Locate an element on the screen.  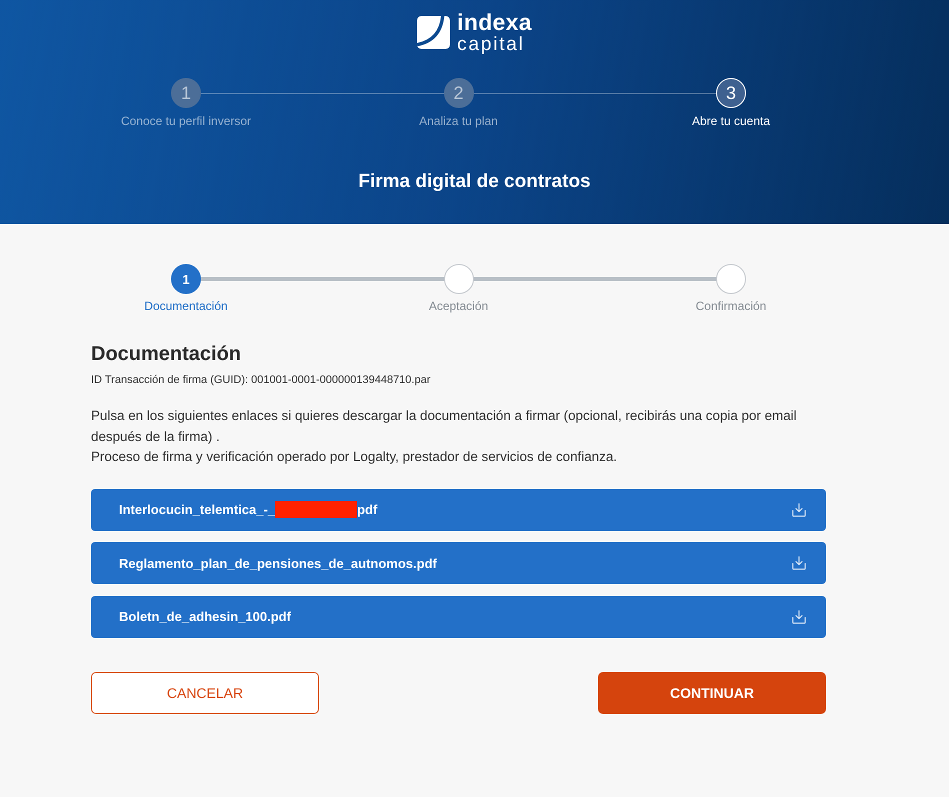
step-label: Aceptación is located at coordinates (458, 306).